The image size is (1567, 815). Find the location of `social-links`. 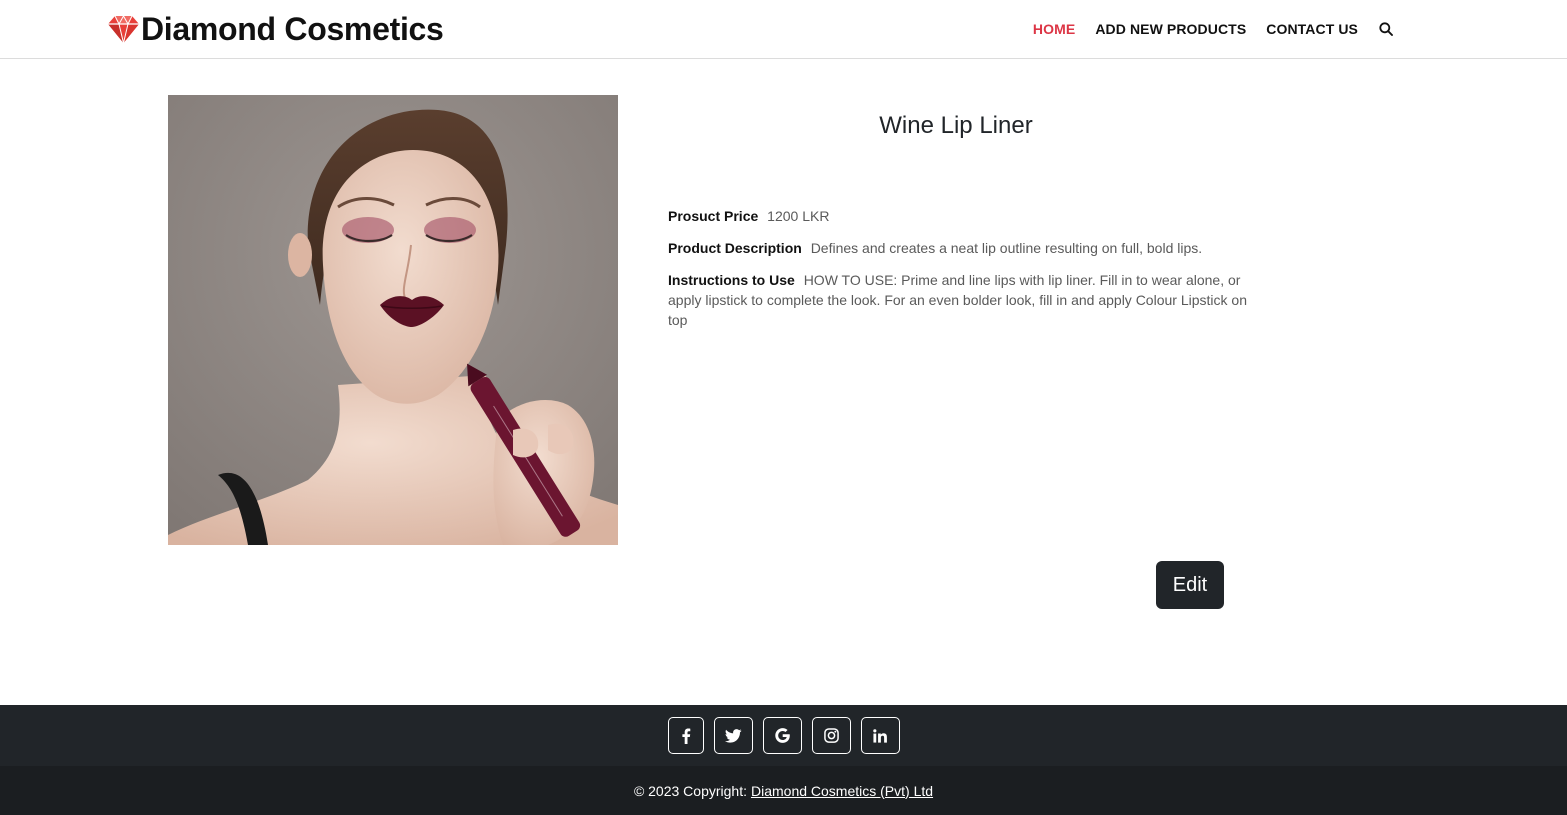

social-links is located at coordinates (783, 735).